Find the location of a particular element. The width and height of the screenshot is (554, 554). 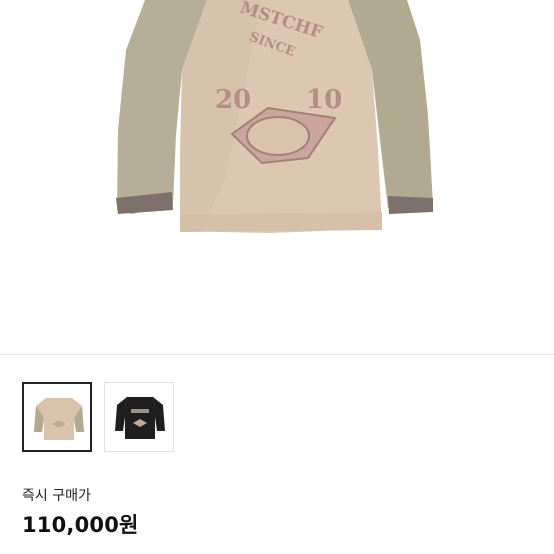

beige-sweater-thumbnail-icon is located at coordinates (59, 419).